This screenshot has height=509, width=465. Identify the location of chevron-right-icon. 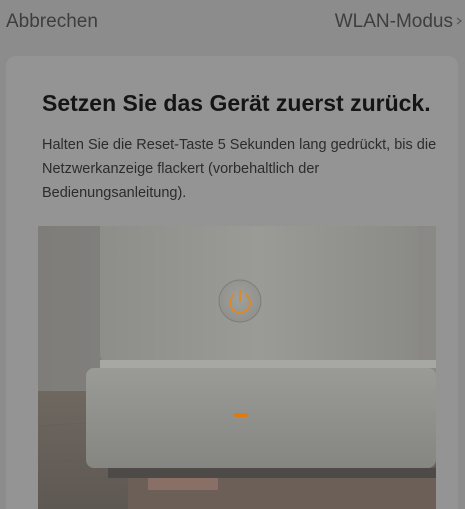
(459, 21).